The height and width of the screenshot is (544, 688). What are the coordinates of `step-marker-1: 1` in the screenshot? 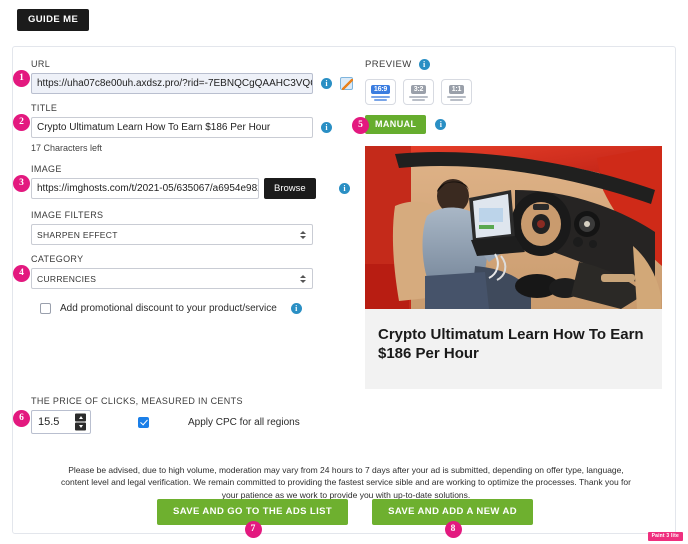 It's located at (21, 78).